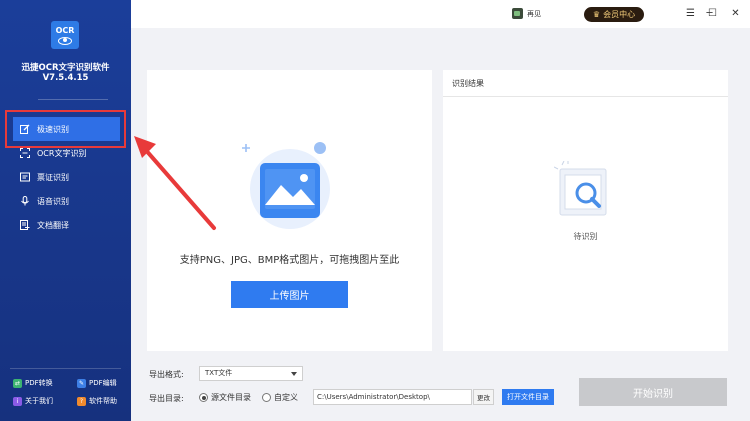 The height and width of the screenshot is (421, 750). Describe the element at coordinates (483, 397) in the screenshot. I see `change-path-button: 更改` at that location.